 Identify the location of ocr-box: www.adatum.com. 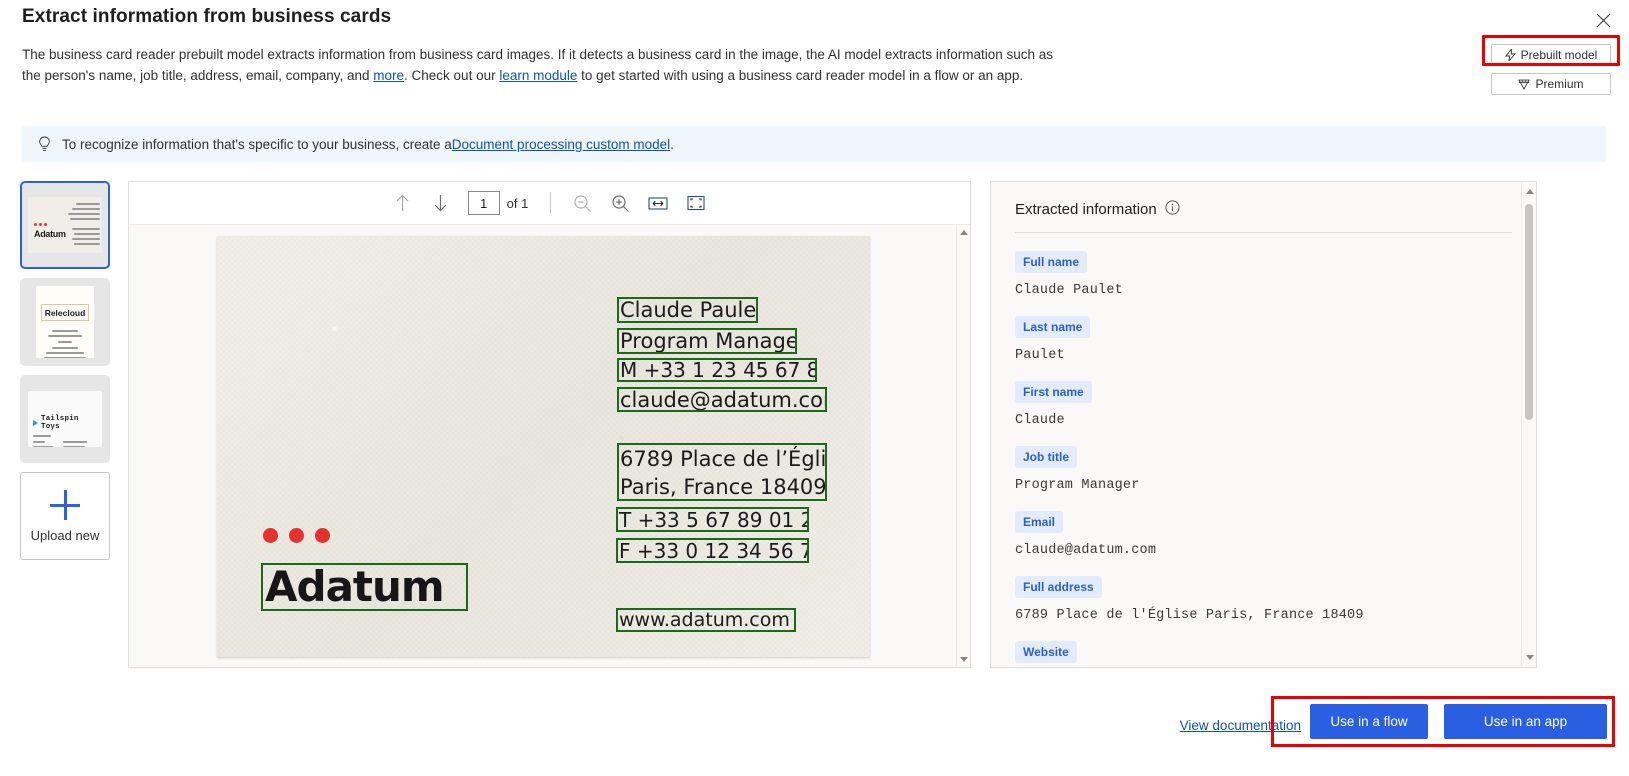
(706, 620).